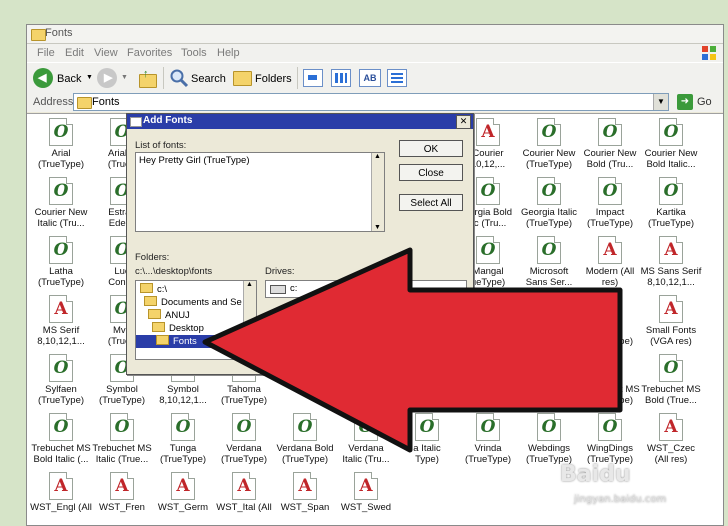  I want to click on baidu-watermark-url: jingyan.baidu.com, so click(620, 499).